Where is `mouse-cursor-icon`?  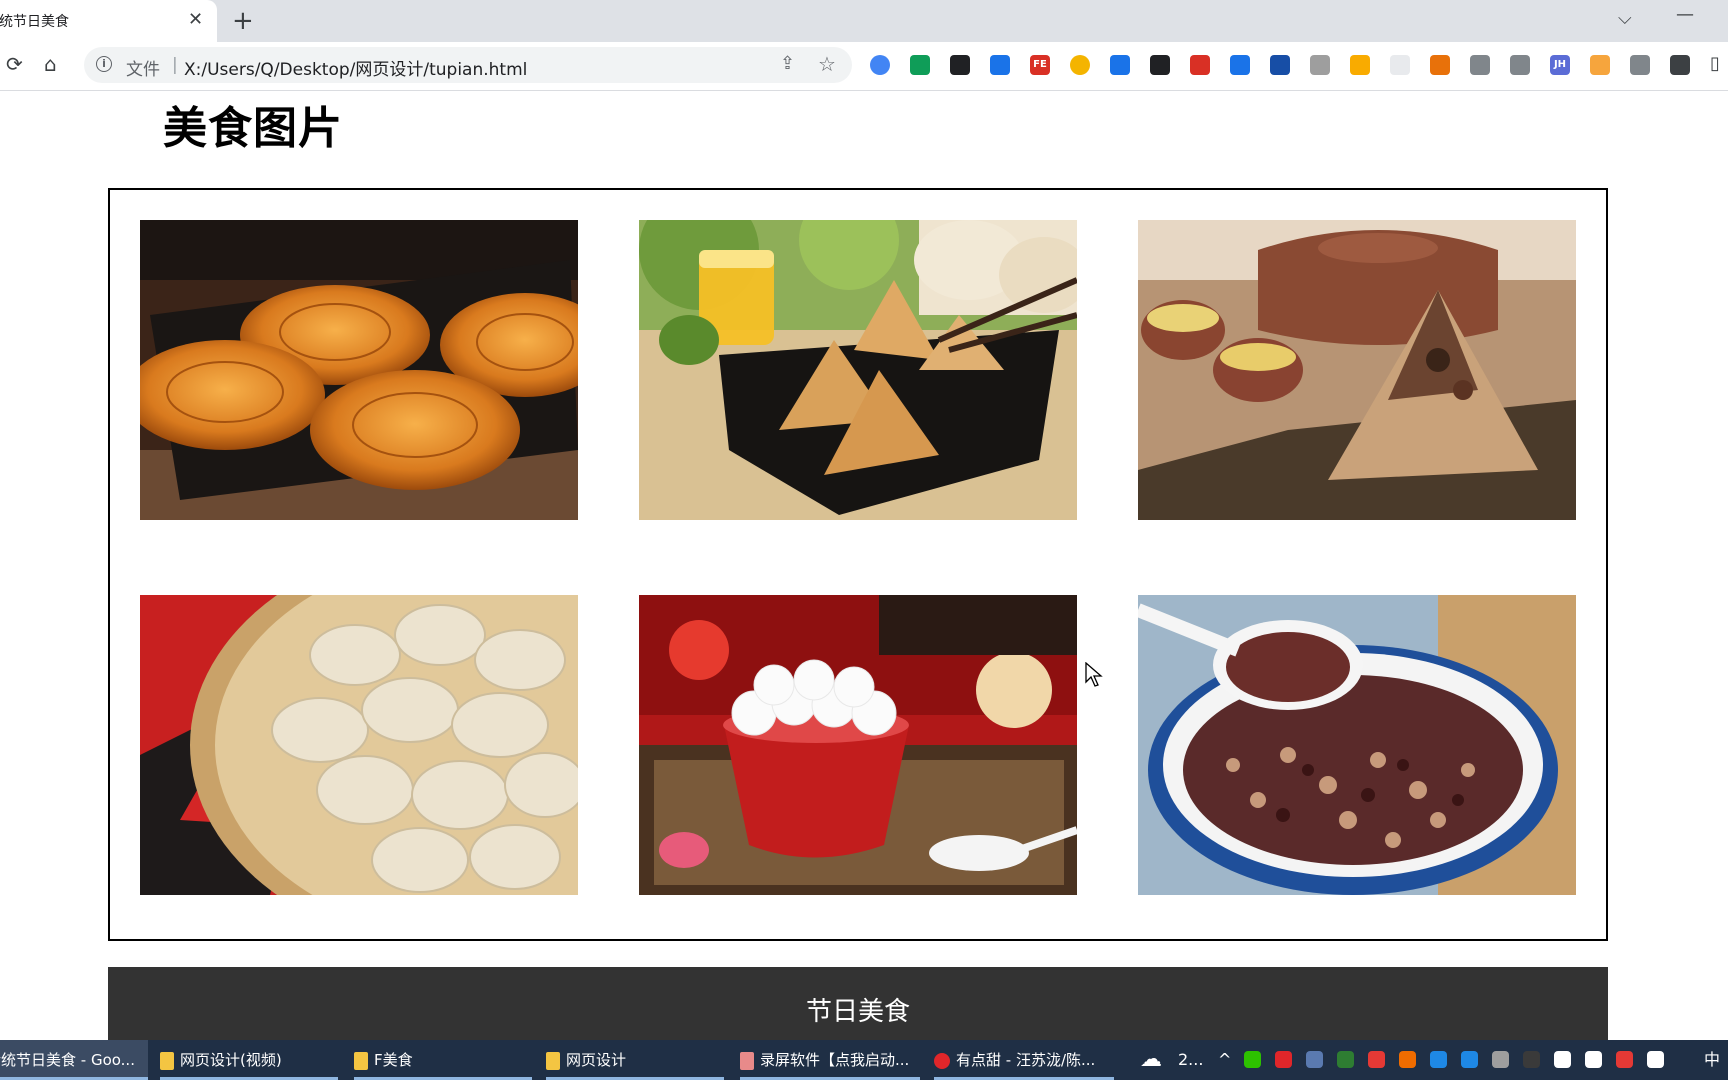
mouse-cursor-icon is located at coordinates (1094, 674).